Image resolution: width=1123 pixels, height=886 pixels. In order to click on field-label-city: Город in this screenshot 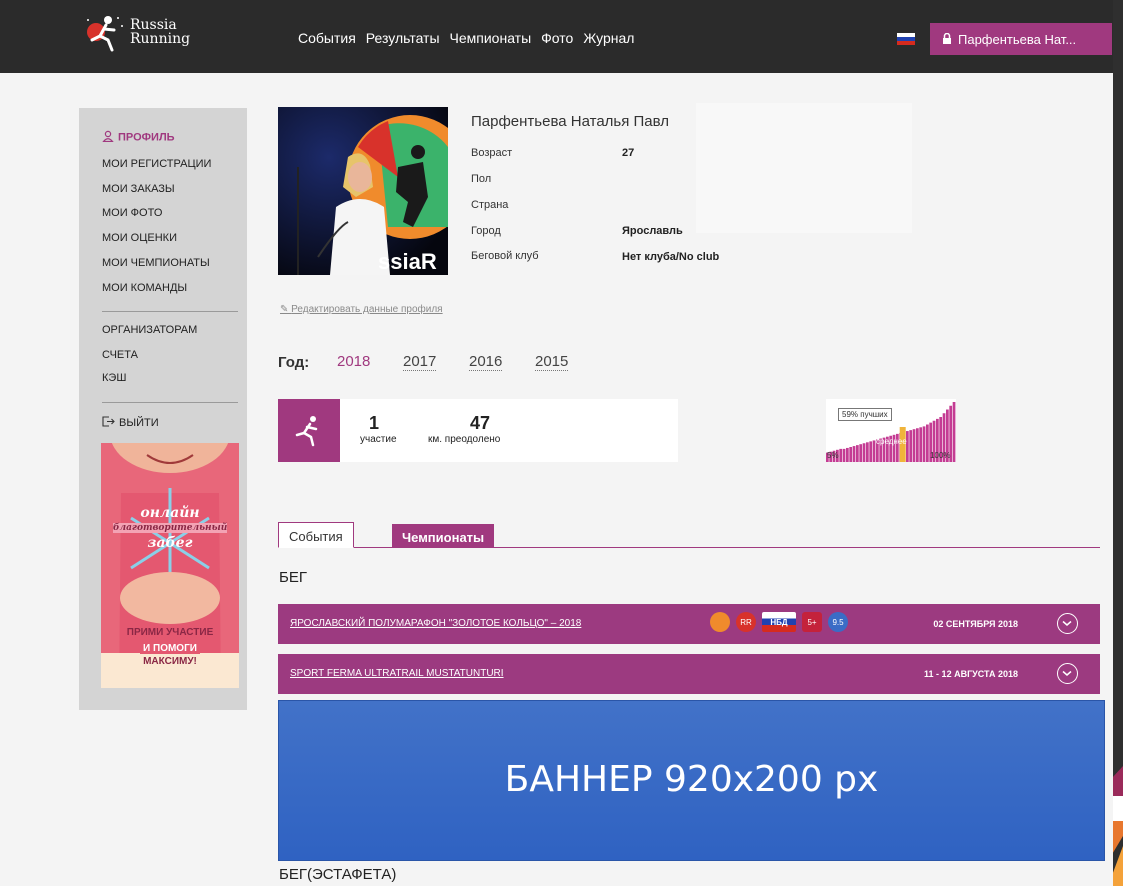, I will do `click(486, 231)`.